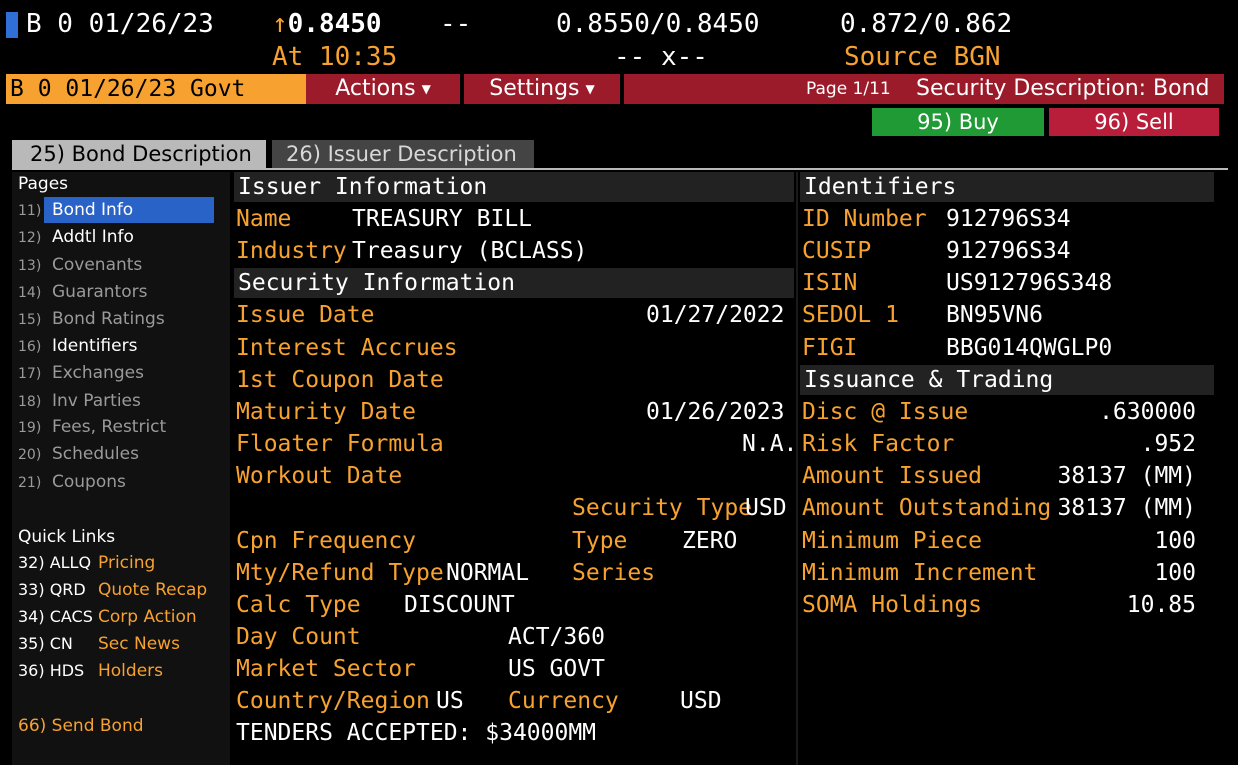 Image resolution: width=1238 pixels, height=765 pixels. What do you see at coordinates (127, 563) in the screenshot?
I see `quick-link-label: Pricing` at bounding box center [127, 563].